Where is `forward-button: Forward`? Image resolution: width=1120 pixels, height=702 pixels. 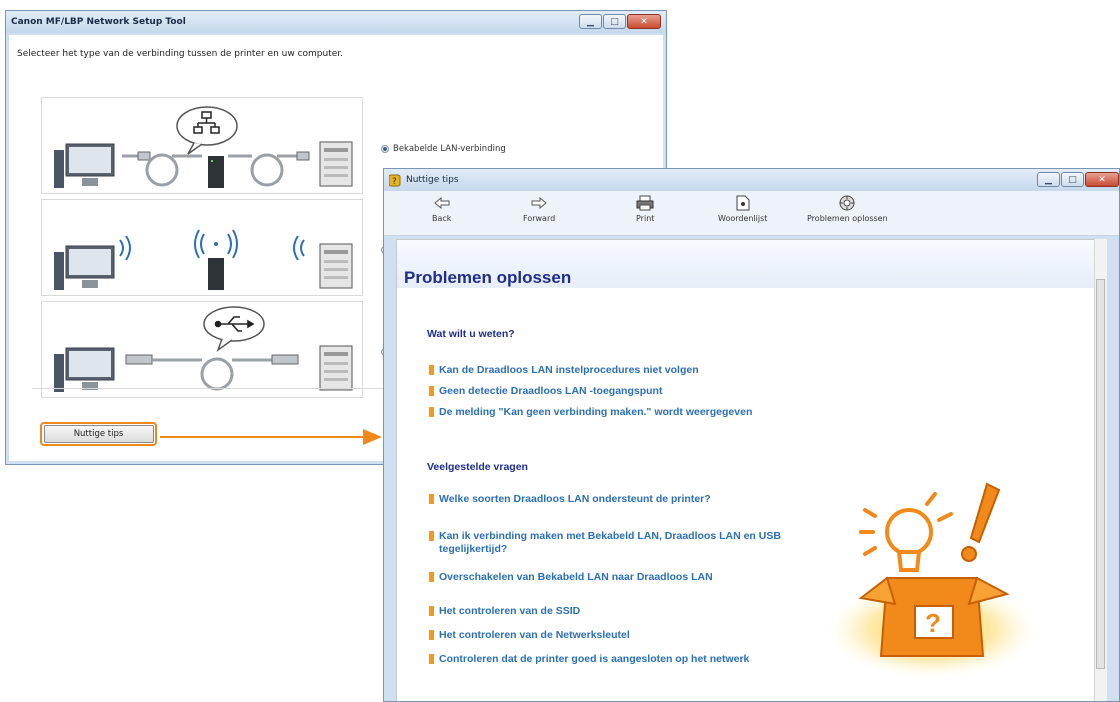
forward-button: Forward is located at coordinates (539, 209).